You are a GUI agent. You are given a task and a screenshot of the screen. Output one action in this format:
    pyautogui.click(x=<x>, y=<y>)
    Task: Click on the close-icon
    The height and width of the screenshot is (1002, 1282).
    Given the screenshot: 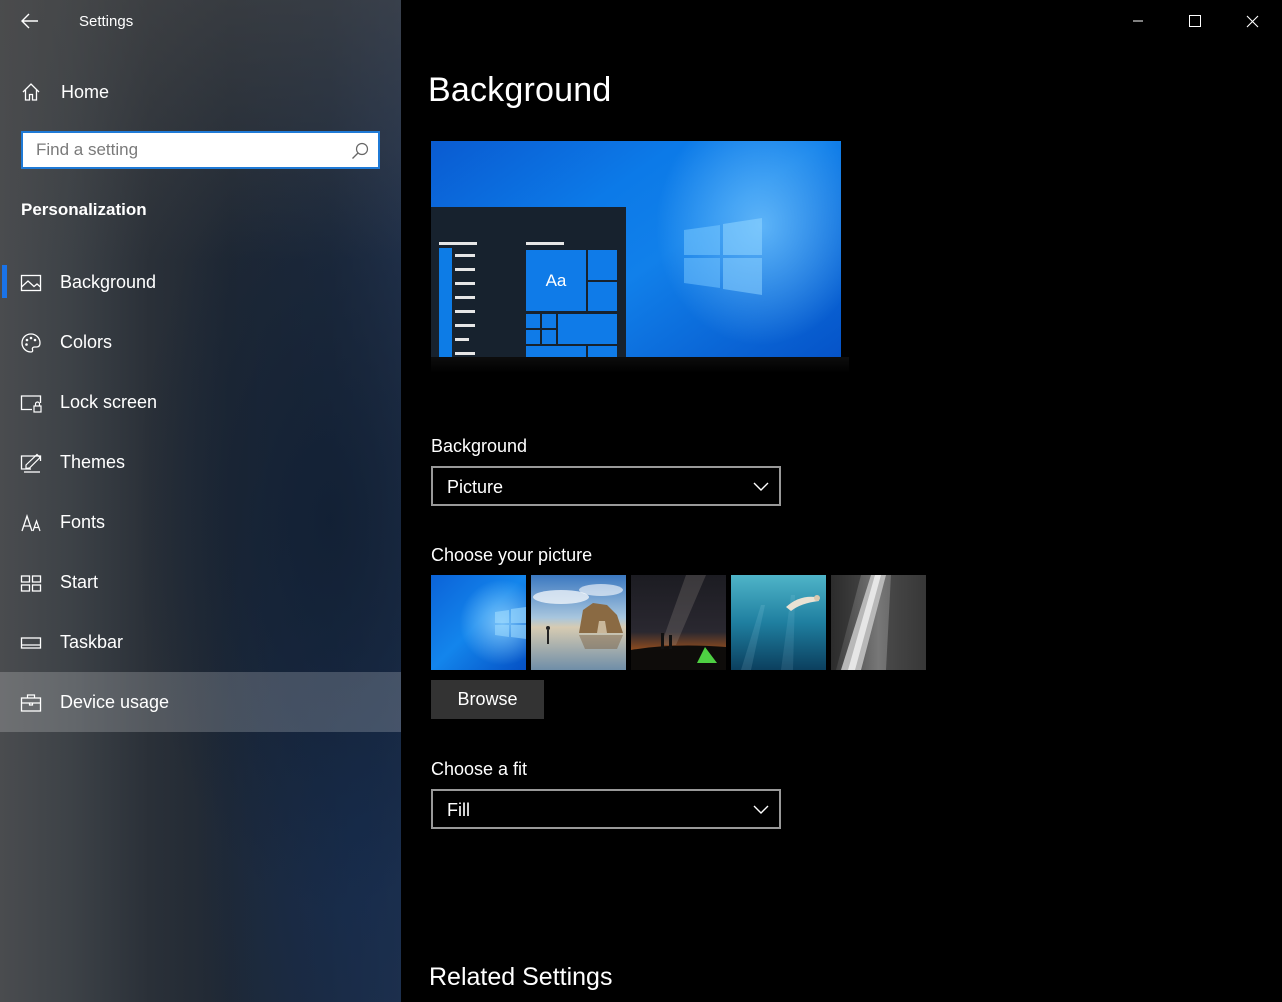 What is the action you would take?
    pyautogui.click(x=1252, y=21)
    